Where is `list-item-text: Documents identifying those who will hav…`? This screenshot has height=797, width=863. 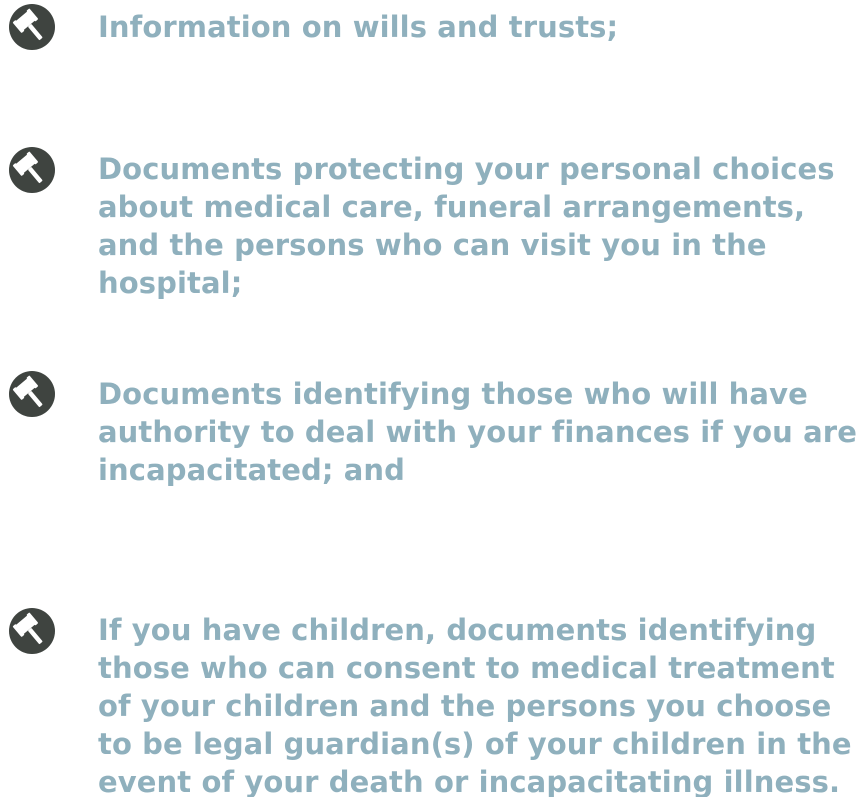
list-item-text: Documents identifying those who will hav… is located at coordinates (477, 432).